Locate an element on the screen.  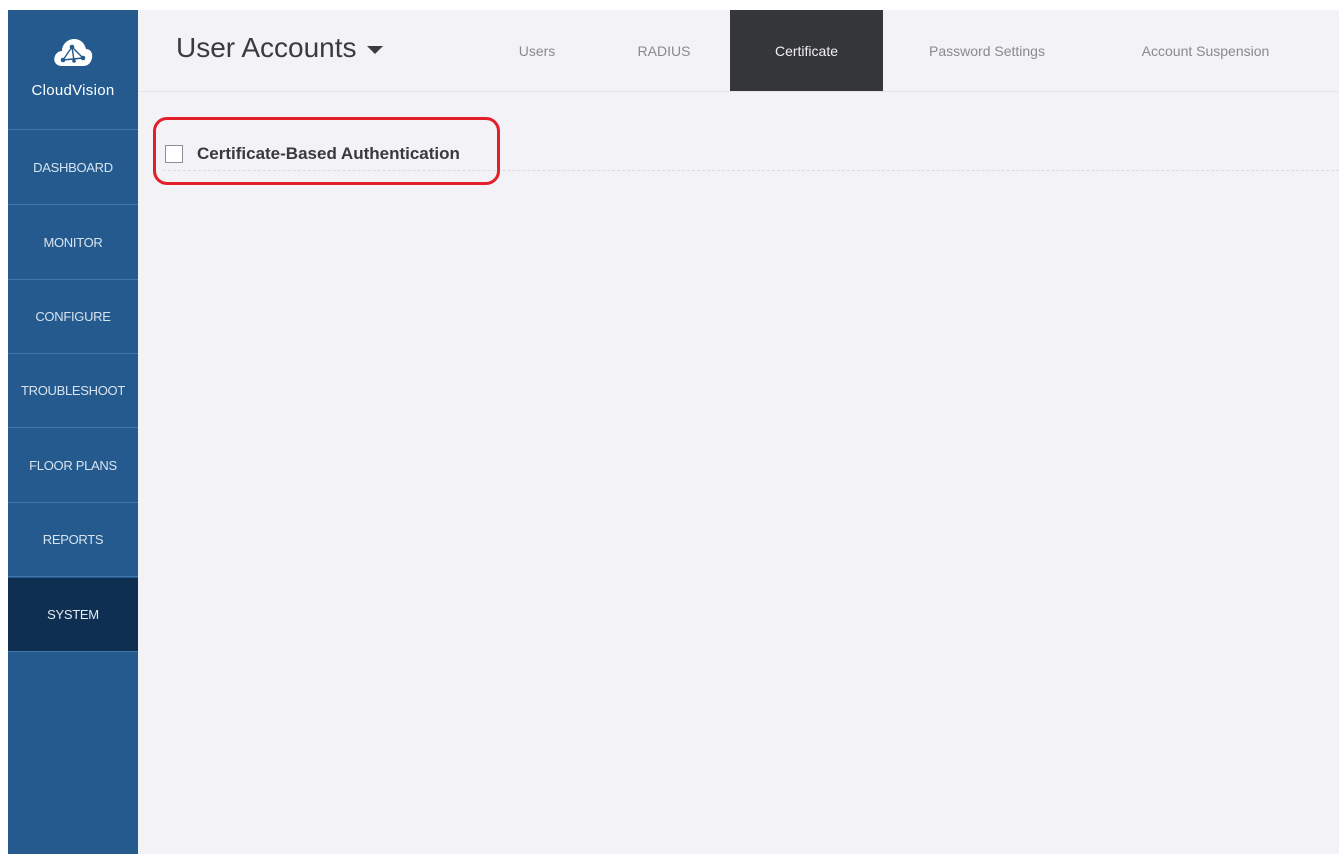
sidebar-item-dashboard: DASHBOARD is located at coordinates (73, 168).